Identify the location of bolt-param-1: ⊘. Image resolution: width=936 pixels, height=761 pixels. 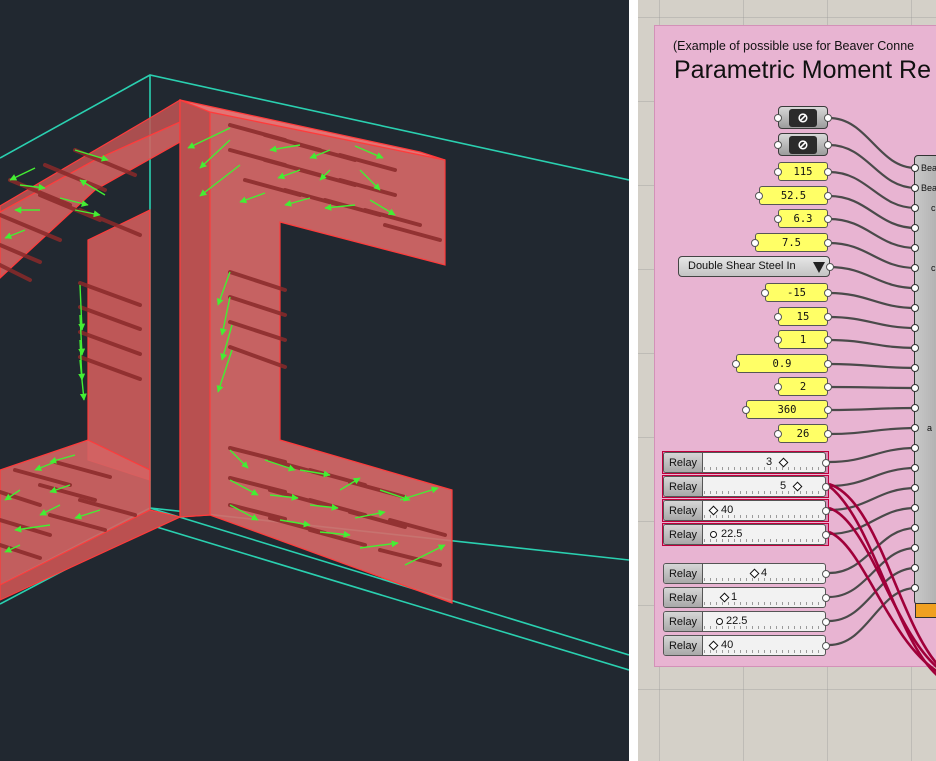
(803, 117).